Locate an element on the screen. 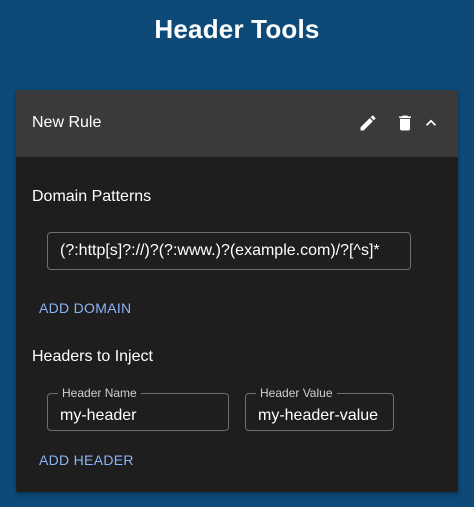  trash-icon is located at coordinates (405, 123).